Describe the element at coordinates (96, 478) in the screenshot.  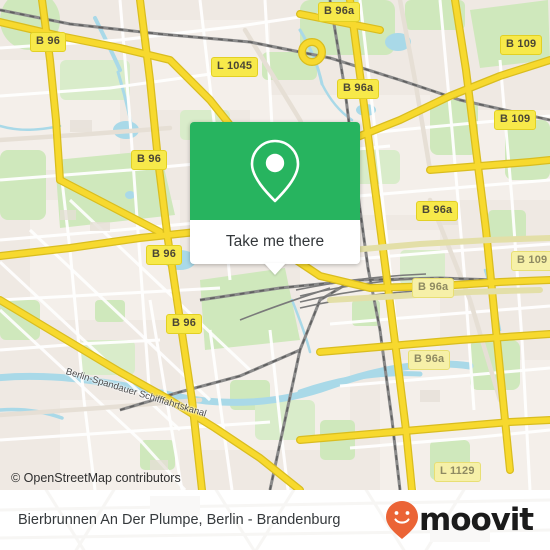
I see `osm-attribution: © OpenStreetMap contributors` at that location.